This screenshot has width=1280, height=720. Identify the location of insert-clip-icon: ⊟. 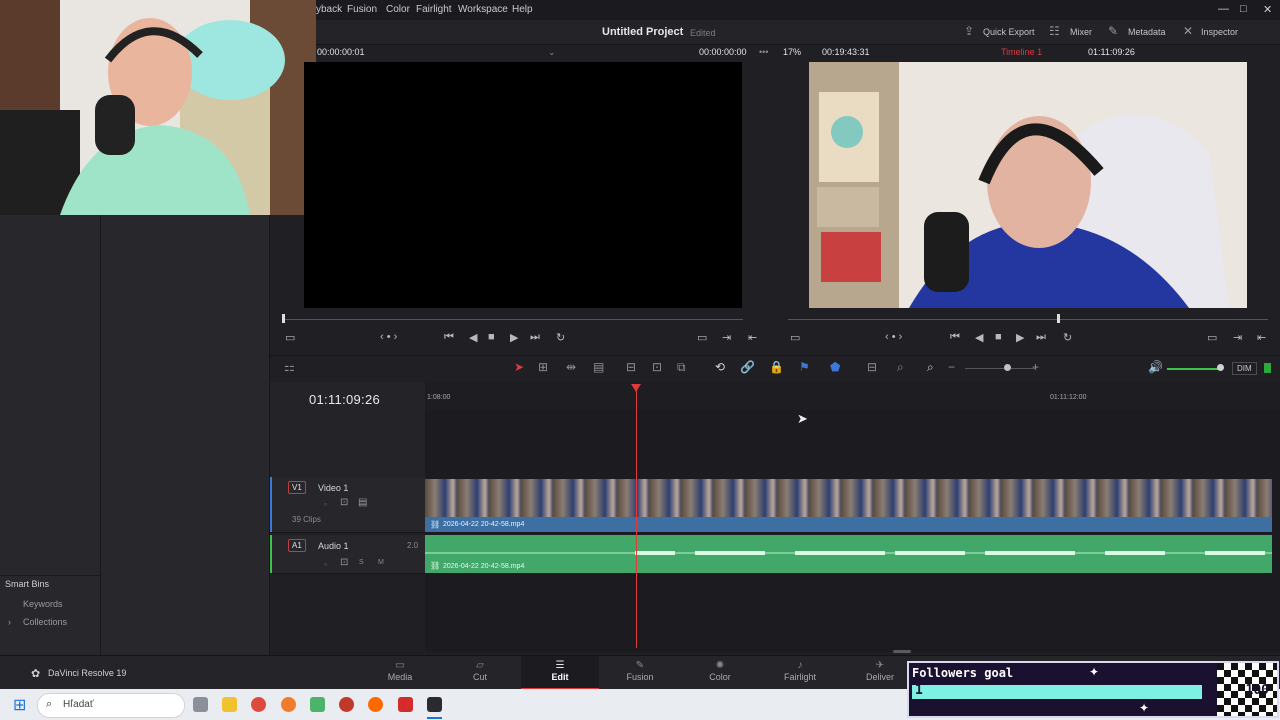
(631, 367).